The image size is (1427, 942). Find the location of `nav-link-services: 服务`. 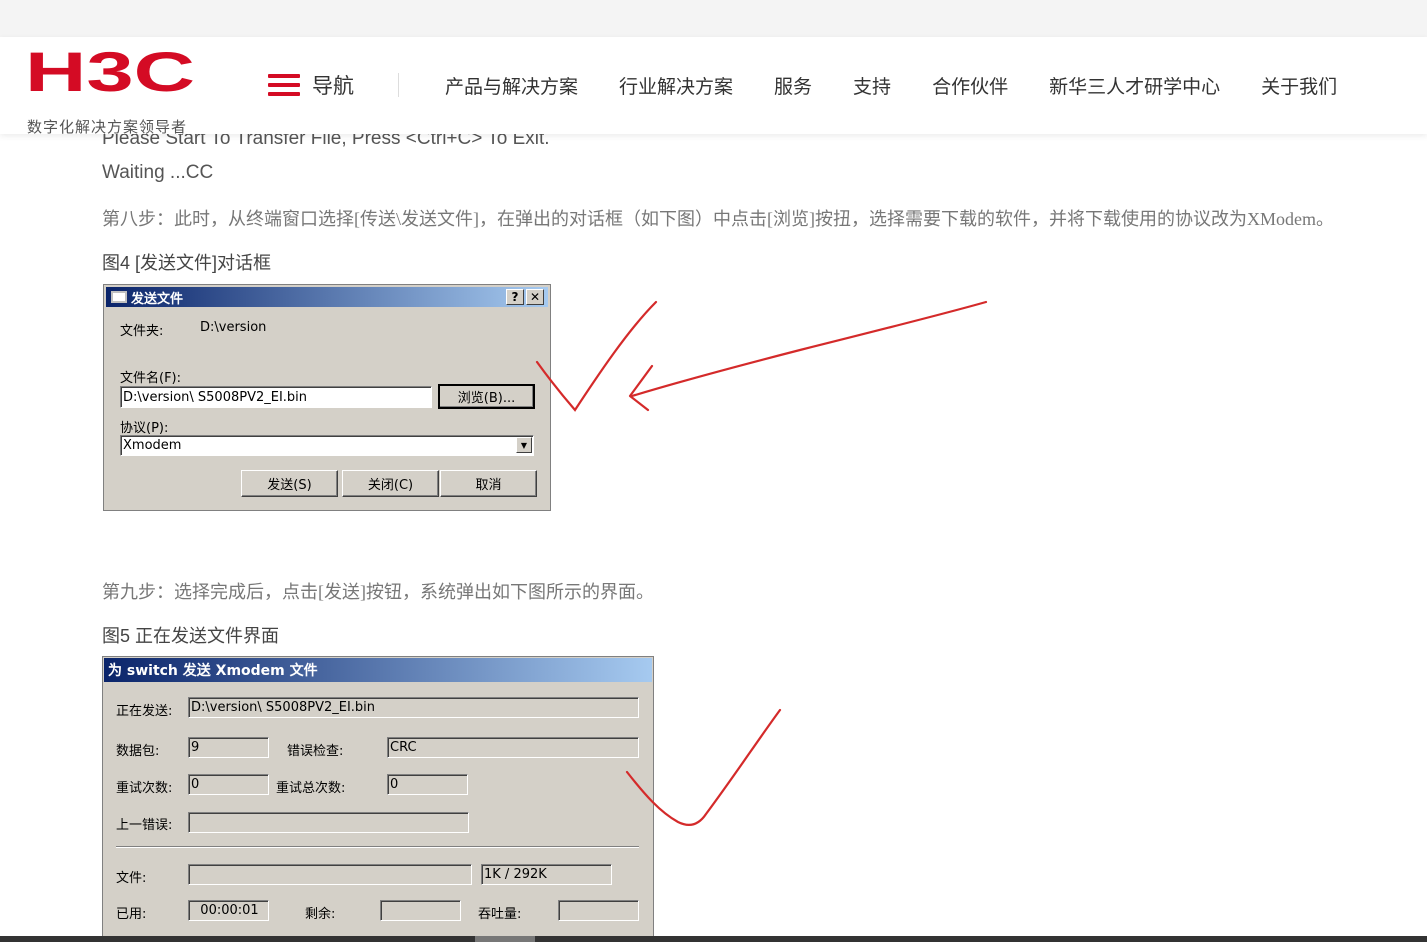

nav-link-services: 服务 is located at coordinates (793, 85).